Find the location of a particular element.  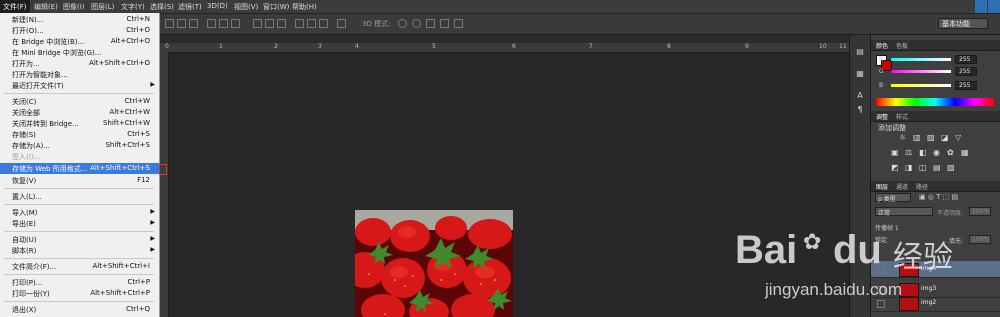

properties-icon: ▦ is located at coordinates (860, 74).